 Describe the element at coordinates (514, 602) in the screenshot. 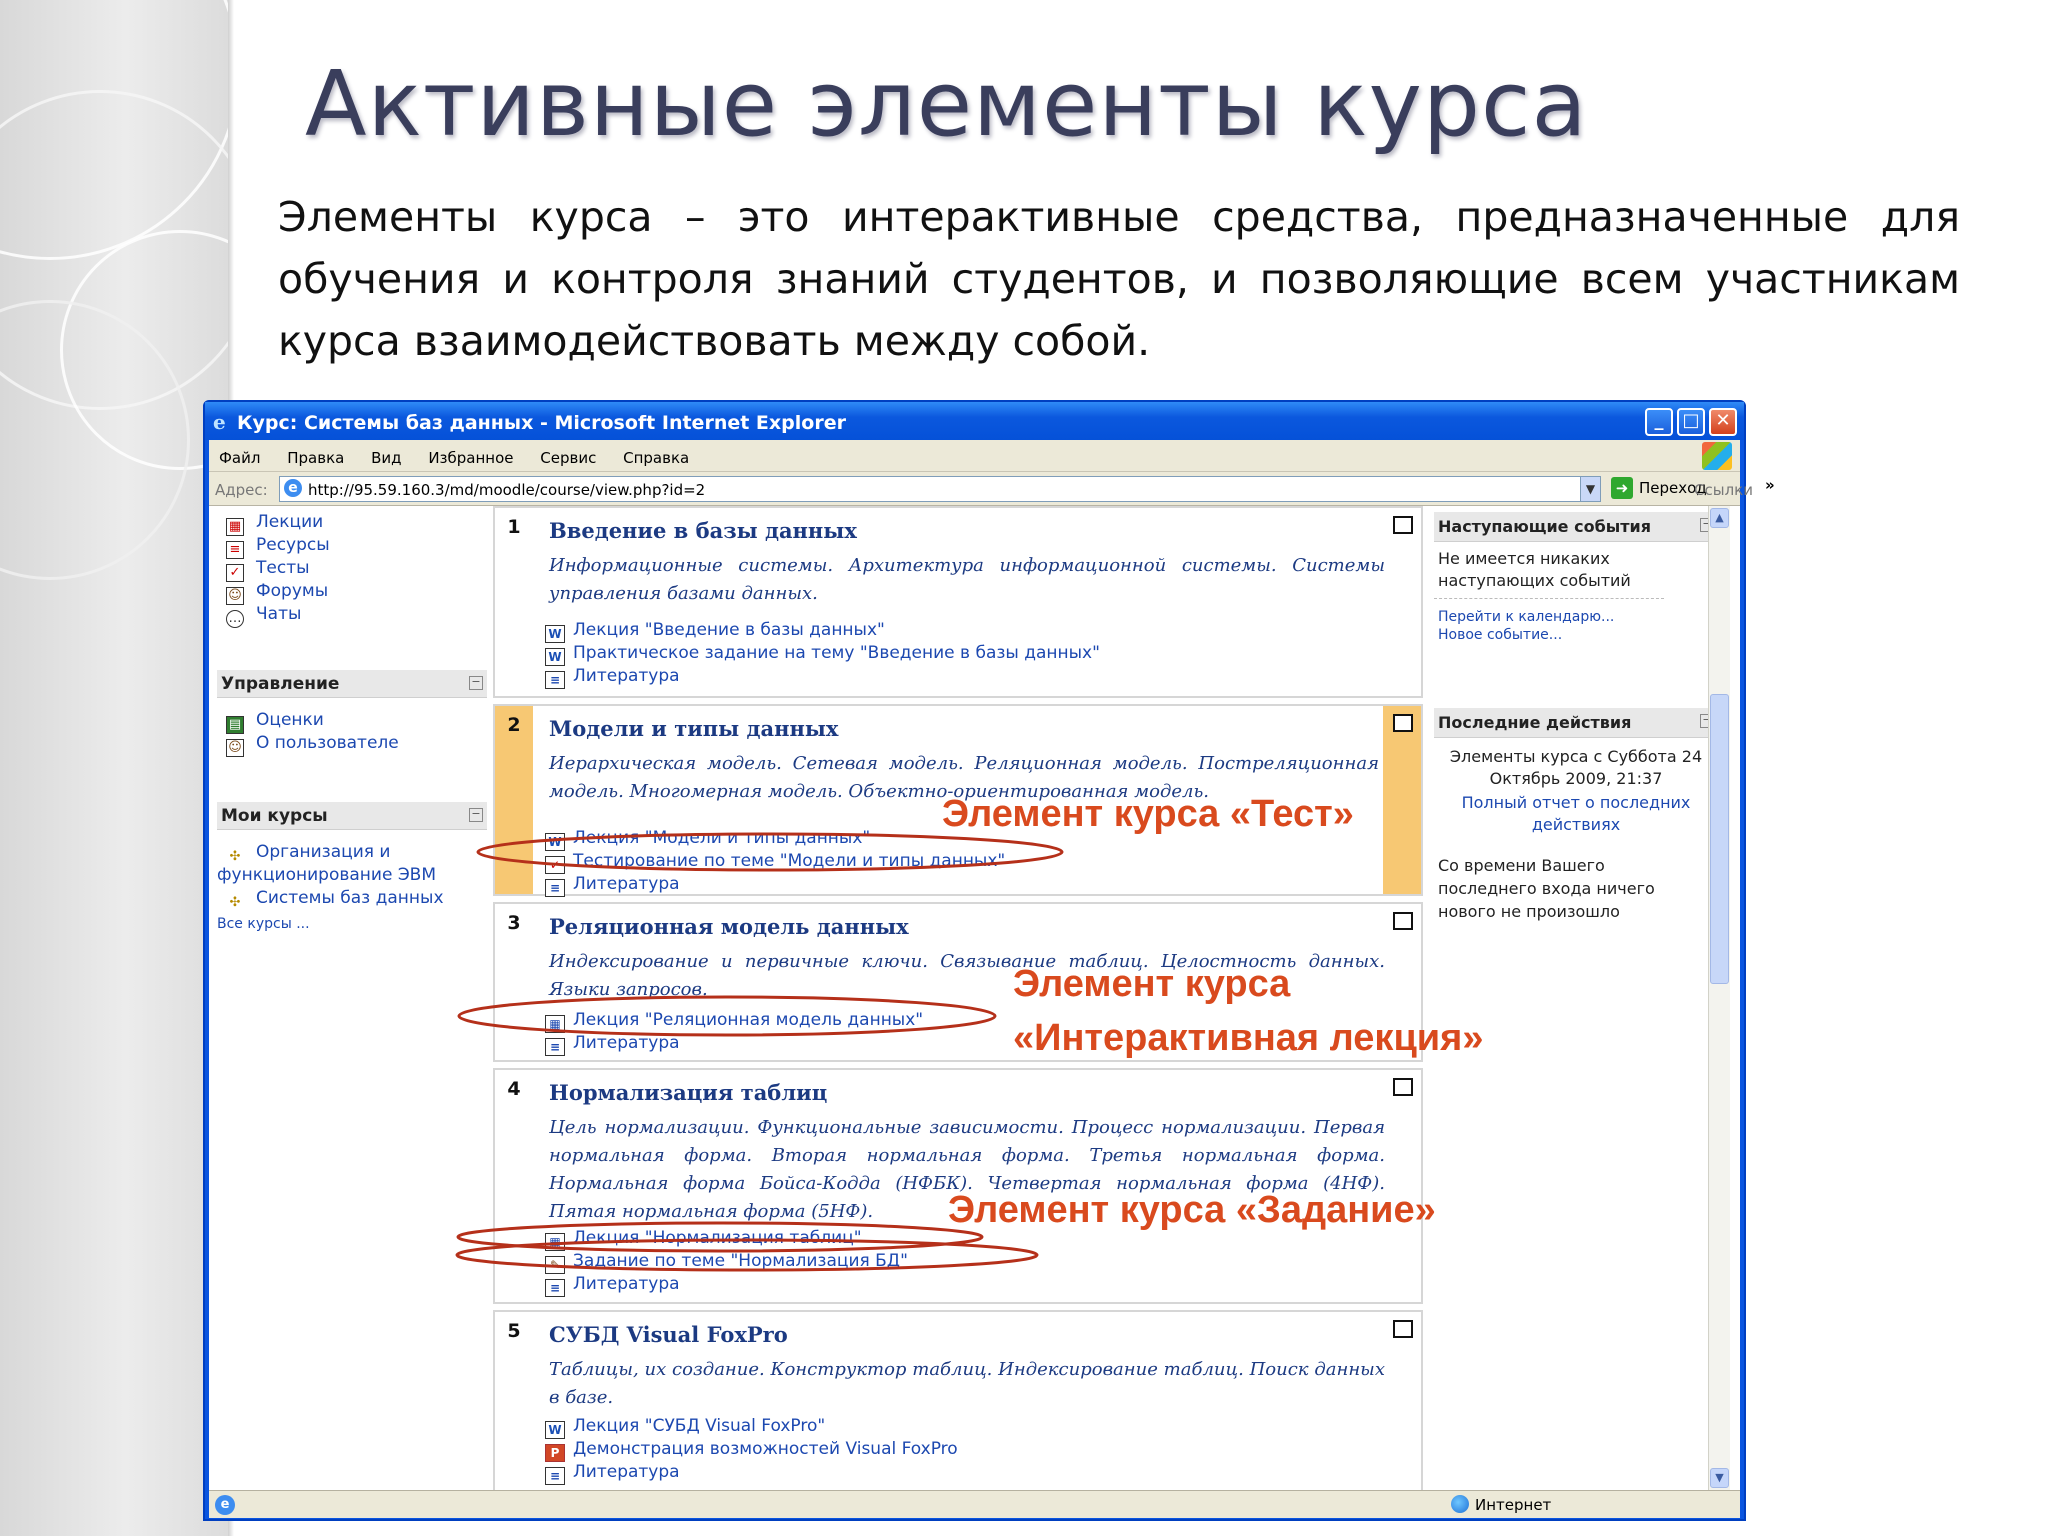

I see `section-number: 1` at that location.